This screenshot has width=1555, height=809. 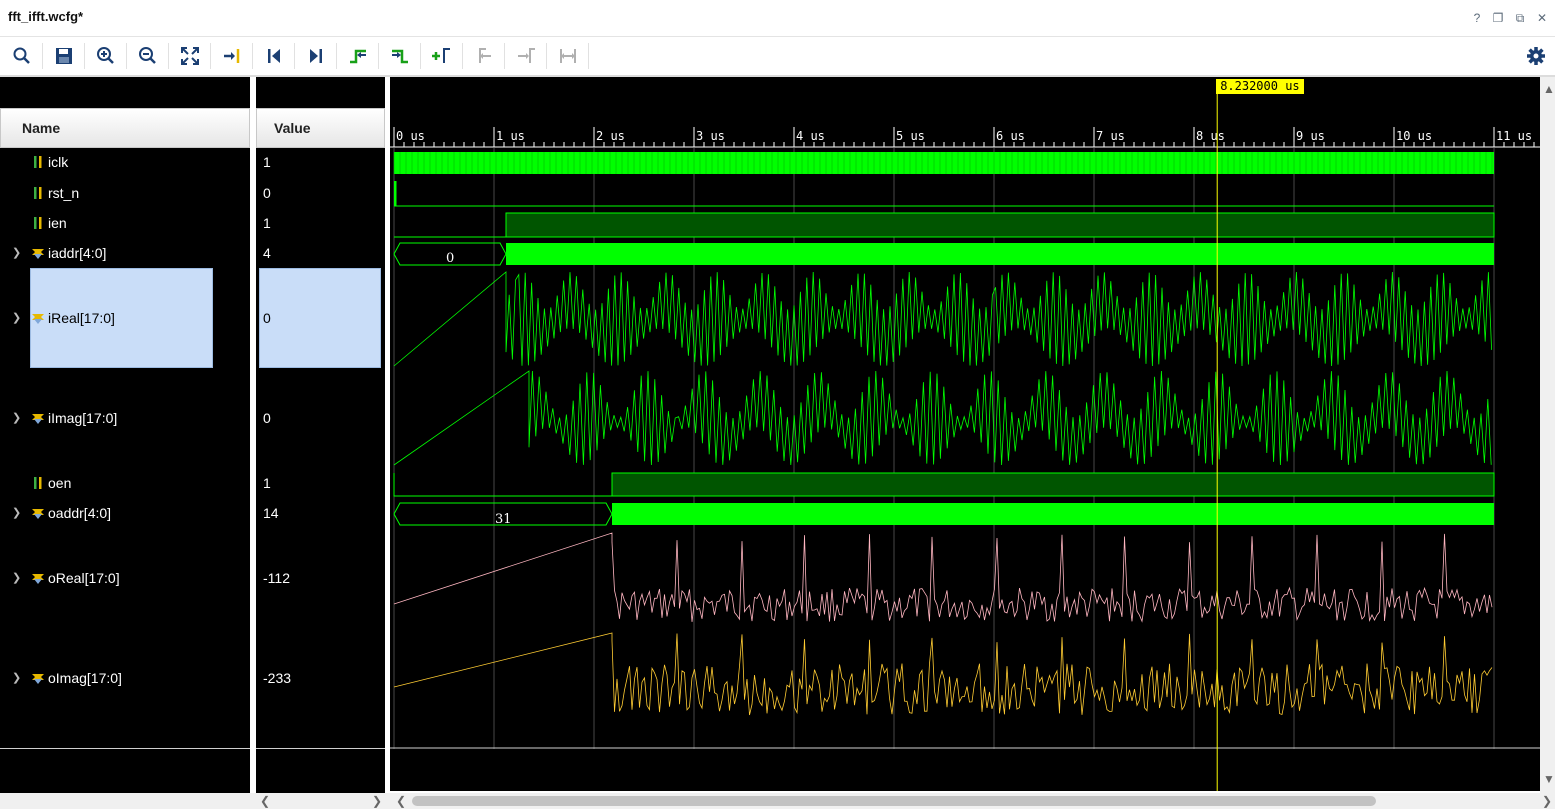 I want to click on window-titlebar: fft_ifft.wcfg* ? ❐ ⧉ ✕, so click(x=777, y=18).